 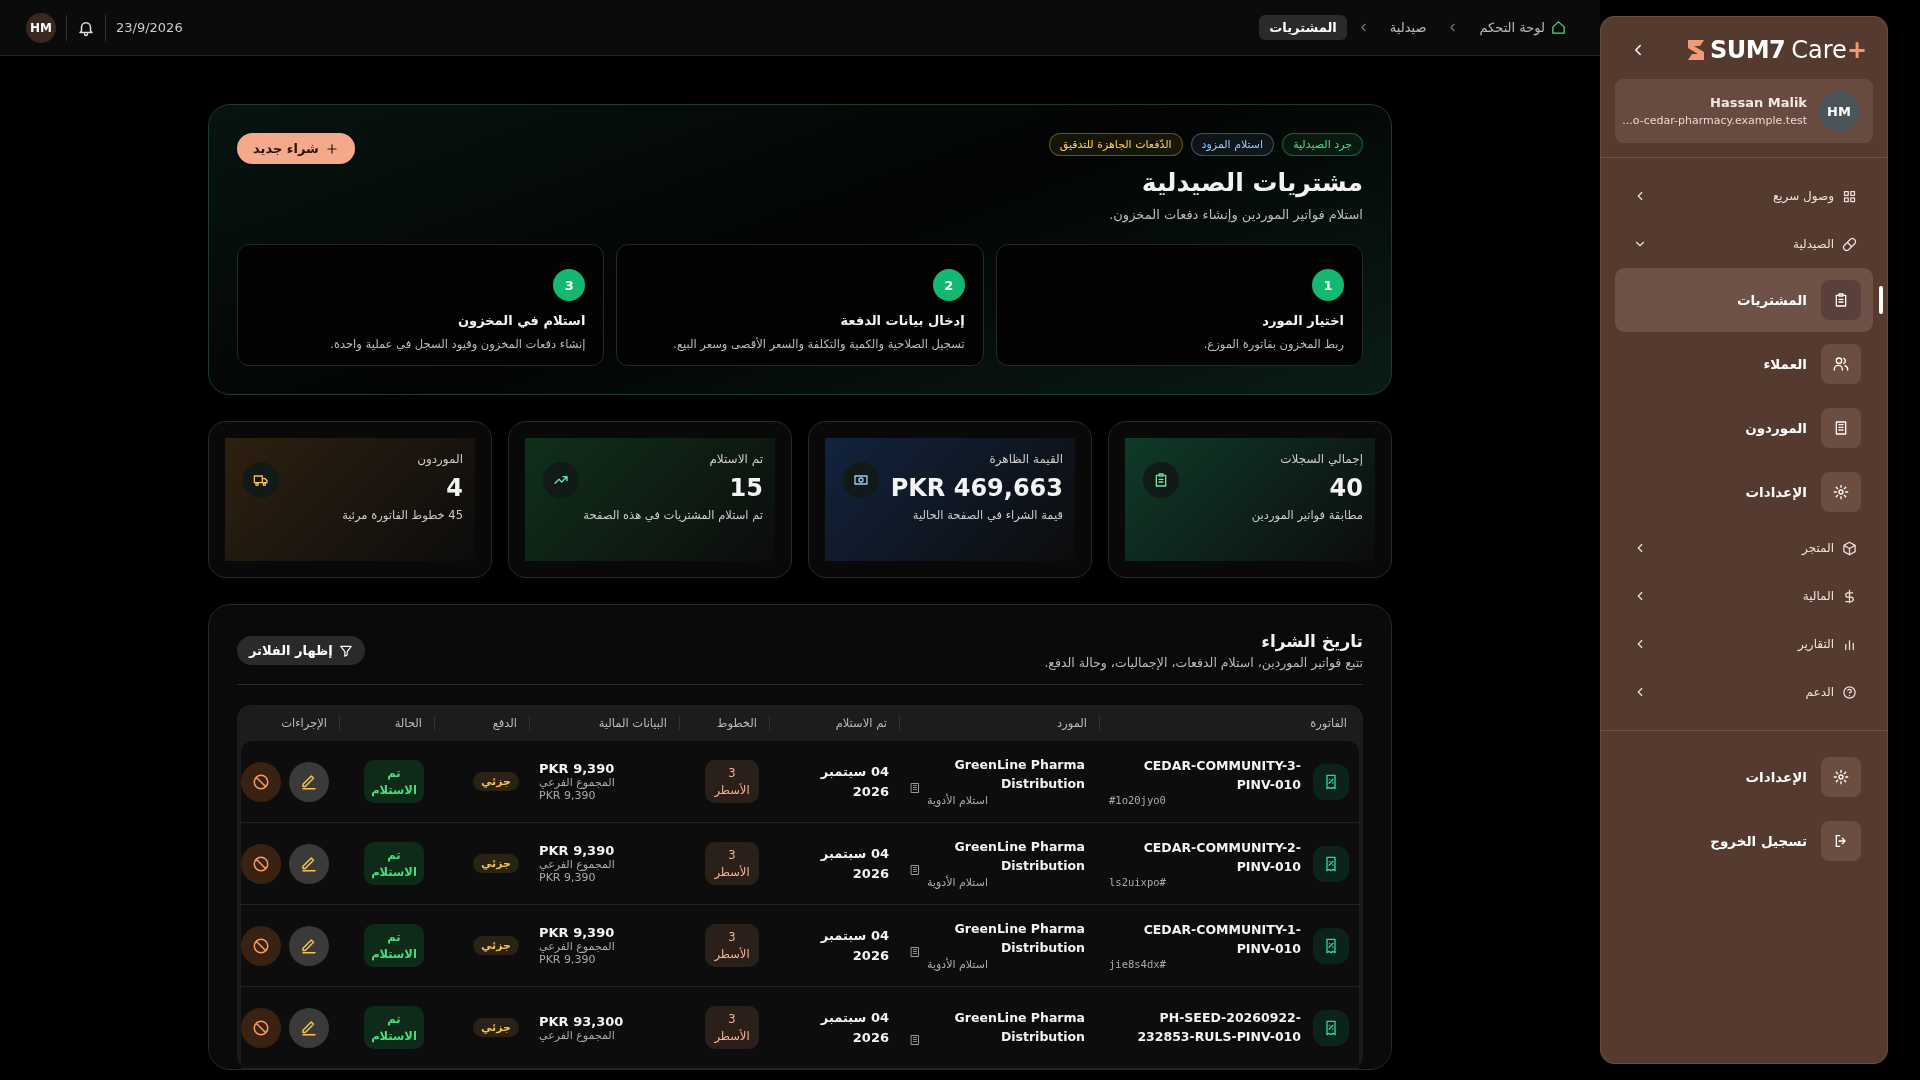 I want to click on step-number: 1, so click(x=1328, y=285).